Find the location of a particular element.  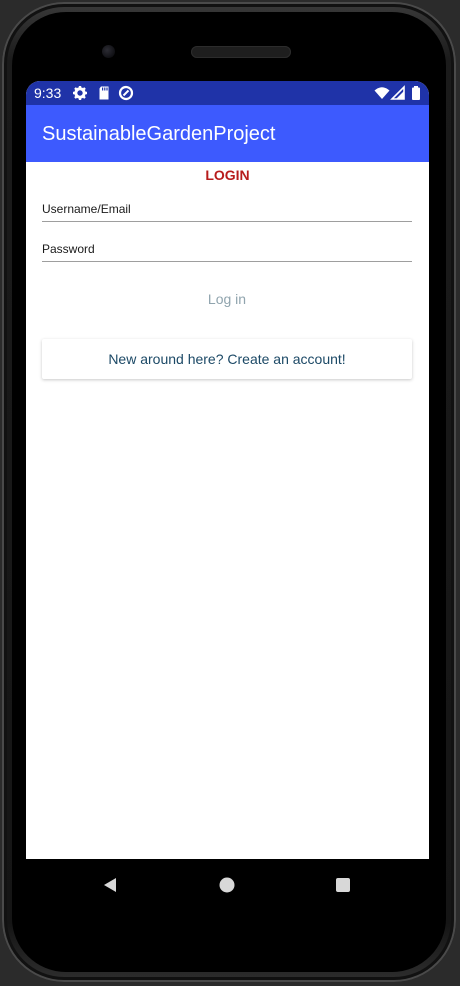

front-camera is located at coordinates (108, 51).